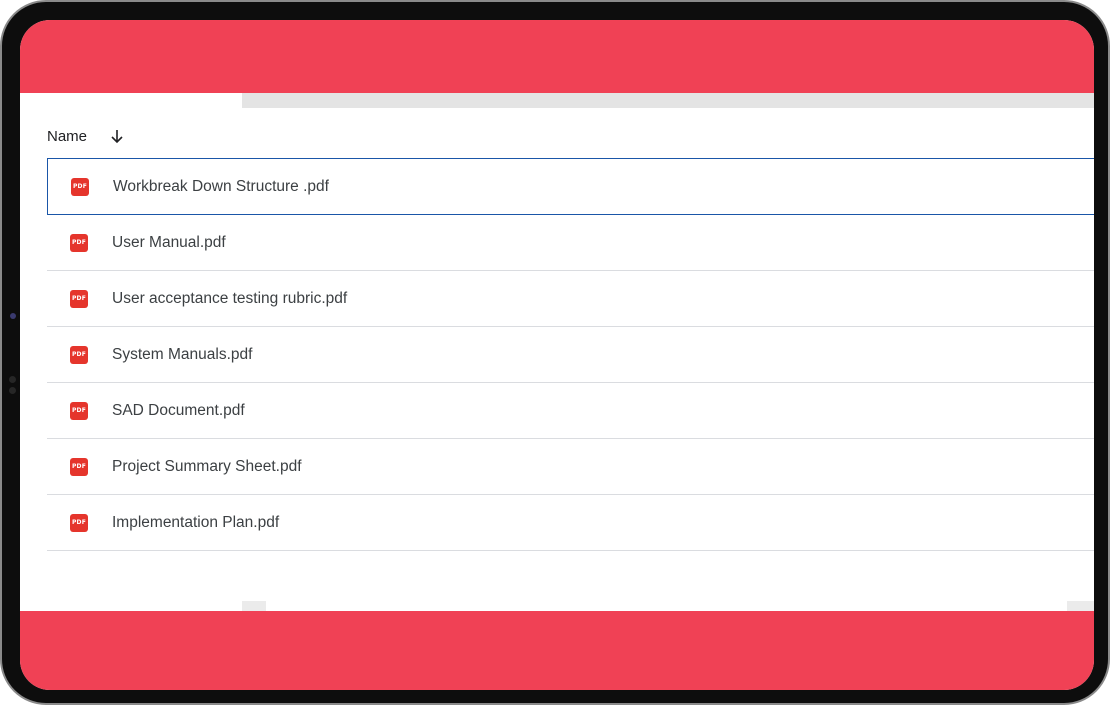 The width and height of the screenshot is (1110, 705). Describe the element at coordinates (254, 606) in the screenshot. I see `scrollbar-left` at that location.